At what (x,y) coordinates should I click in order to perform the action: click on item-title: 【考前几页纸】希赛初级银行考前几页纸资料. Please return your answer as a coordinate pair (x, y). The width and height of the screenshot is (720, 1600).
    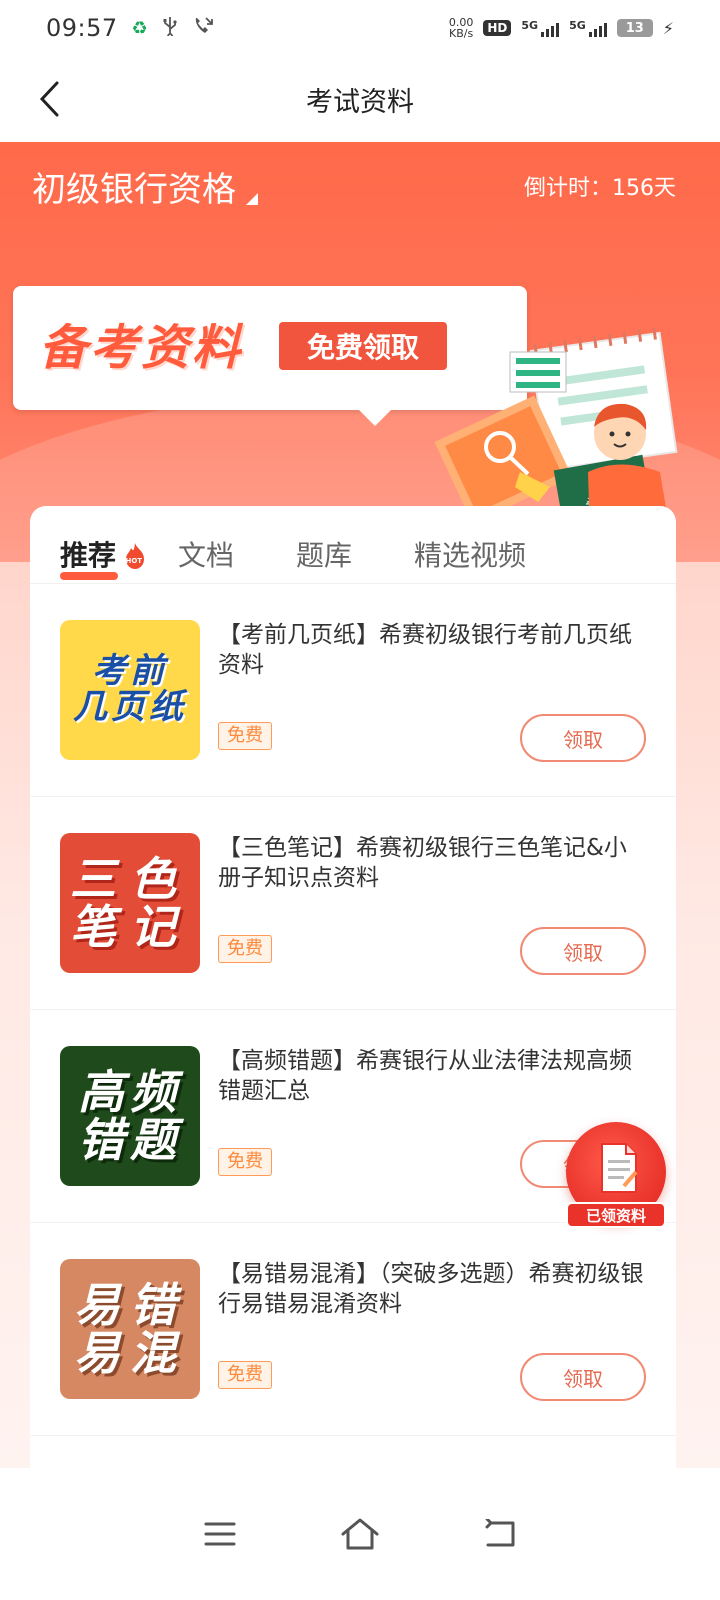
    Looking at the image, I should click on (425, 650).